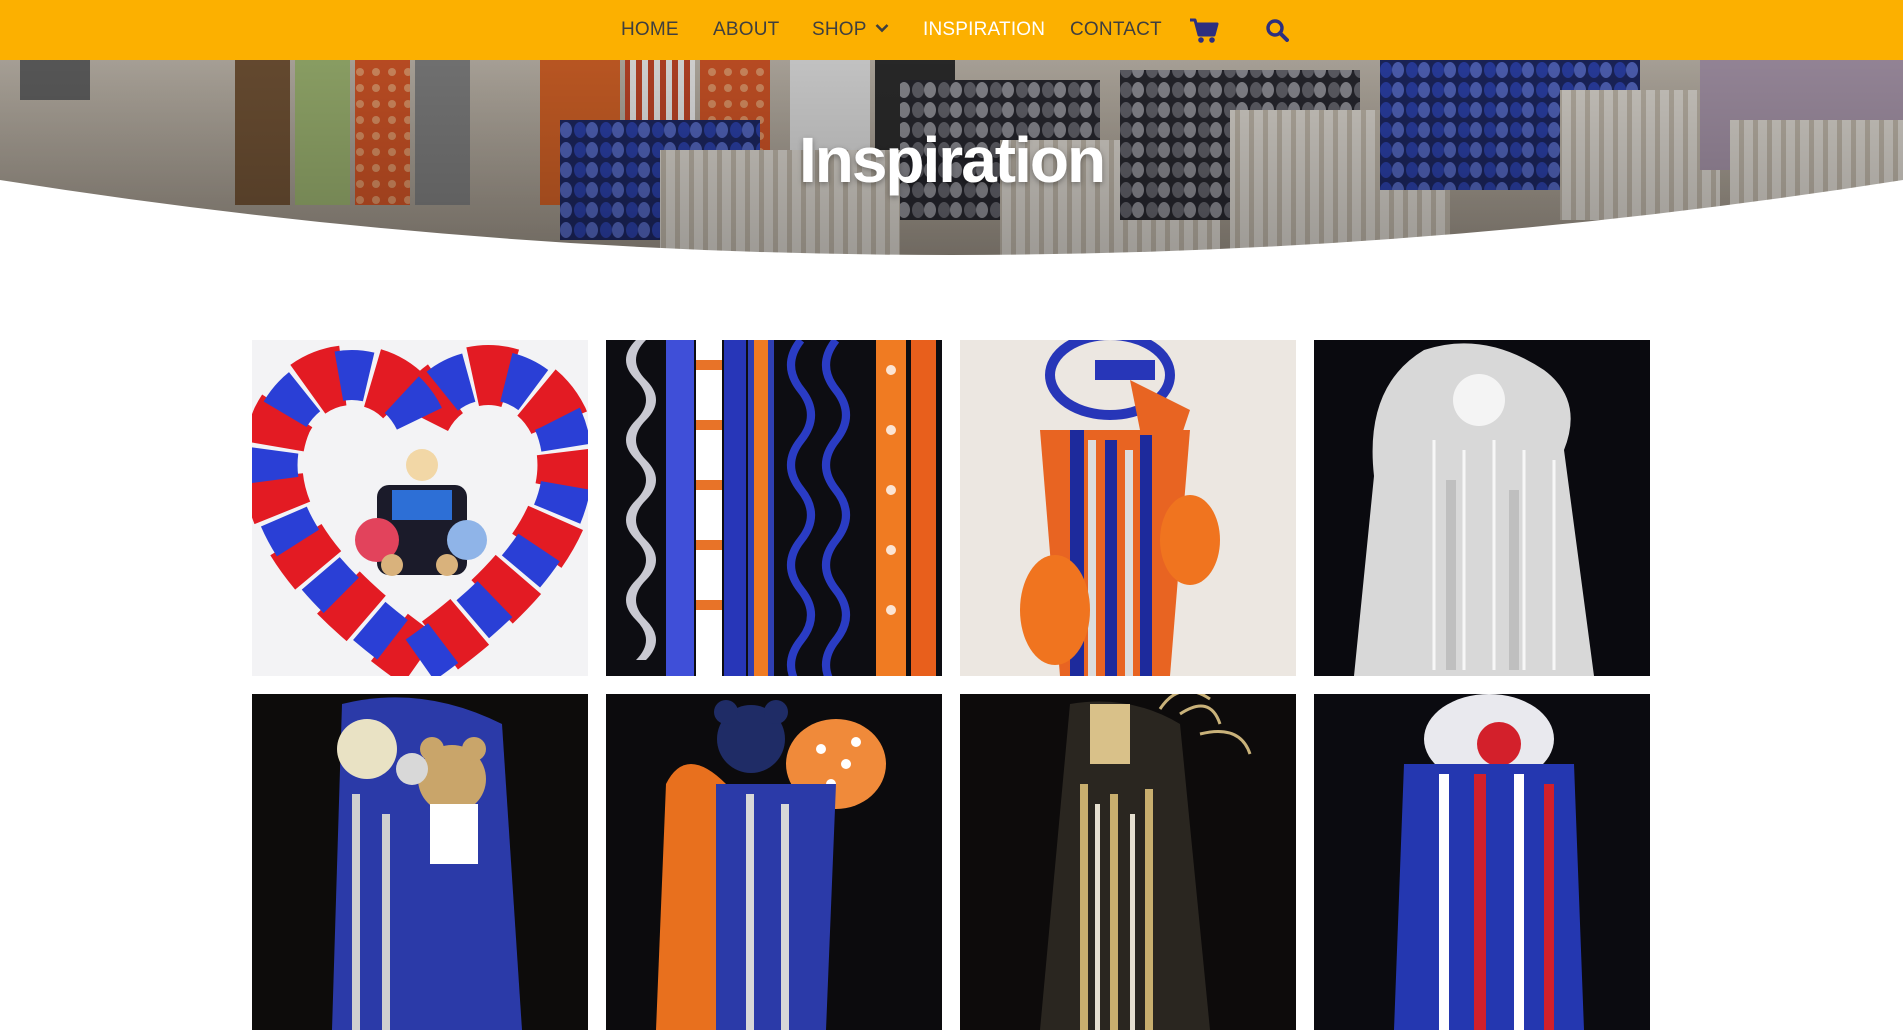 The image size is (1903, 1030). What do you see at coordinates (1128, 862) in the screenshot?
I see `gallery-image-gold-black-mum` at bounding box center [1128, 862].